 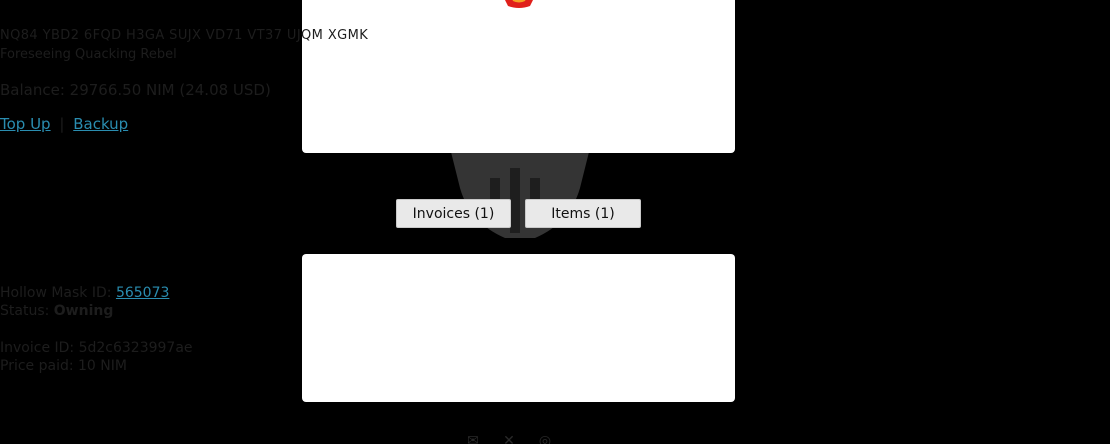 I want to click on invoice-id-value: 5d2c6323997ae, so click(x=135, y=348).